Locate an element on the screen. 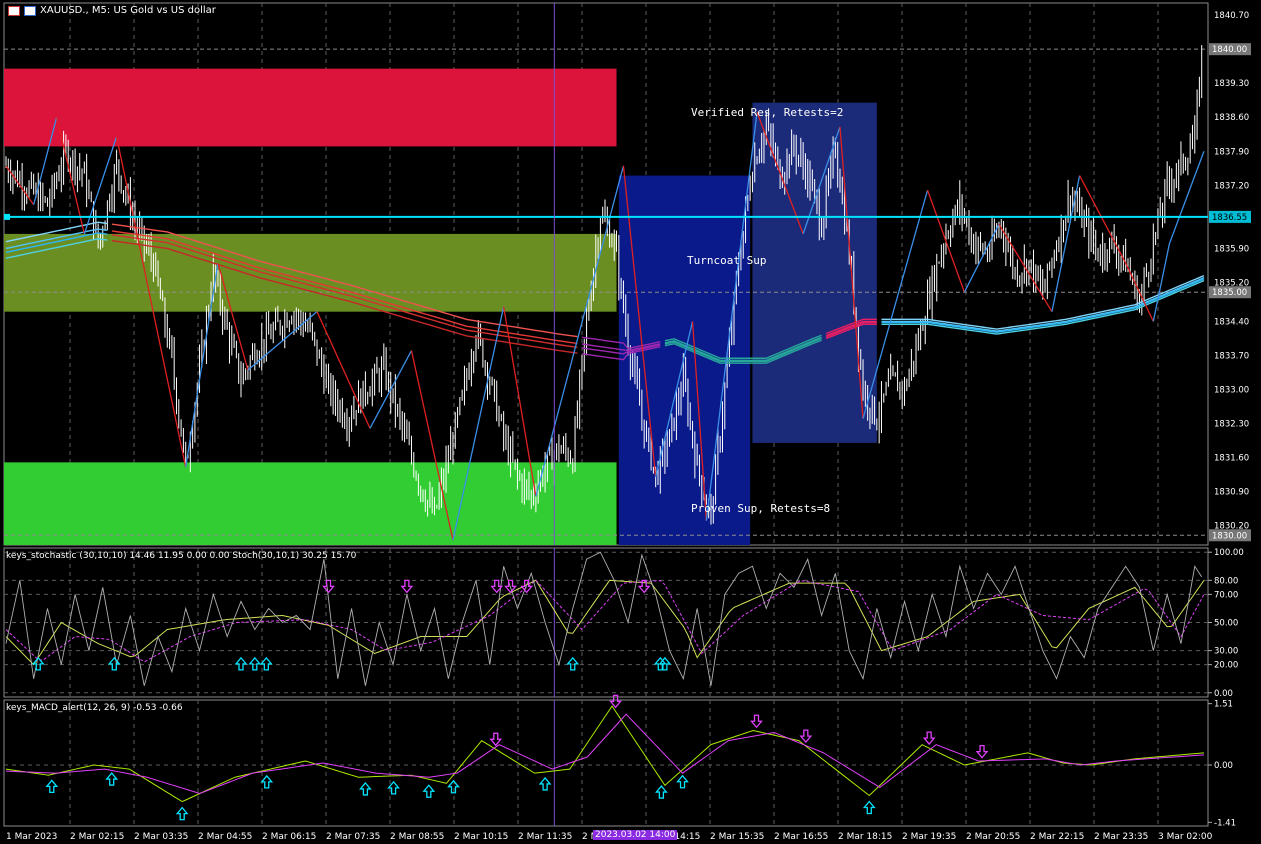 This screenshot has height=844, width=1261. y-tick-label: 1840.70 is located at coordinates (1231, 16).